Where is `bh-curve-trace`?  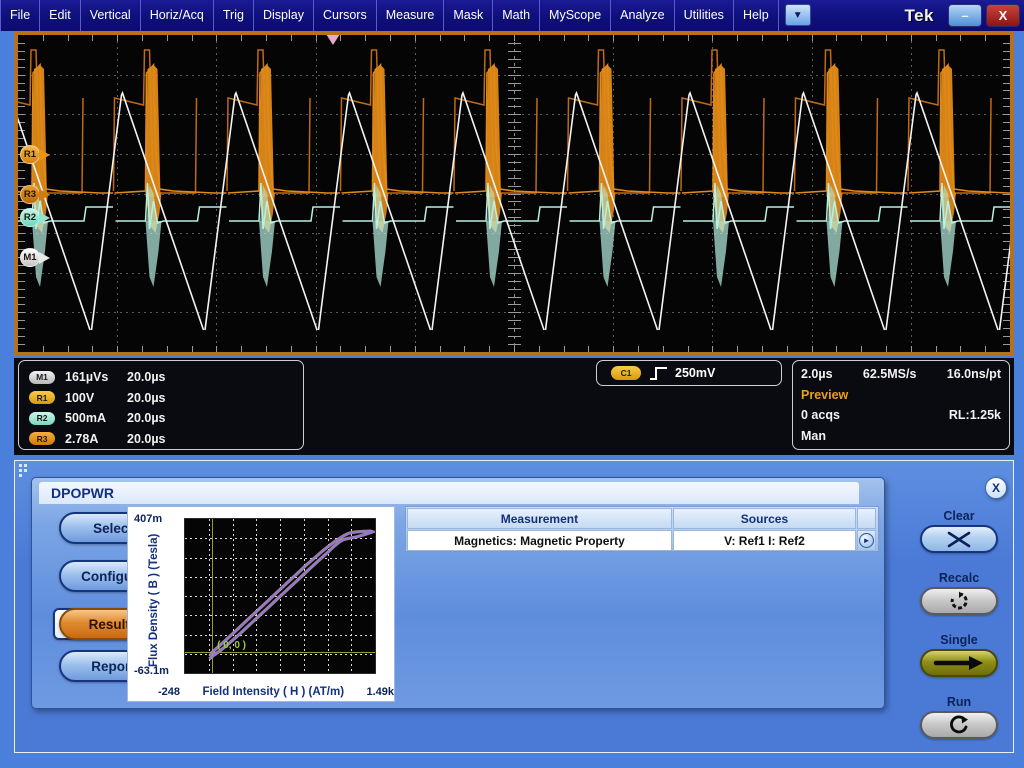
bh-curve-trace is located at coordinates (291, 595).